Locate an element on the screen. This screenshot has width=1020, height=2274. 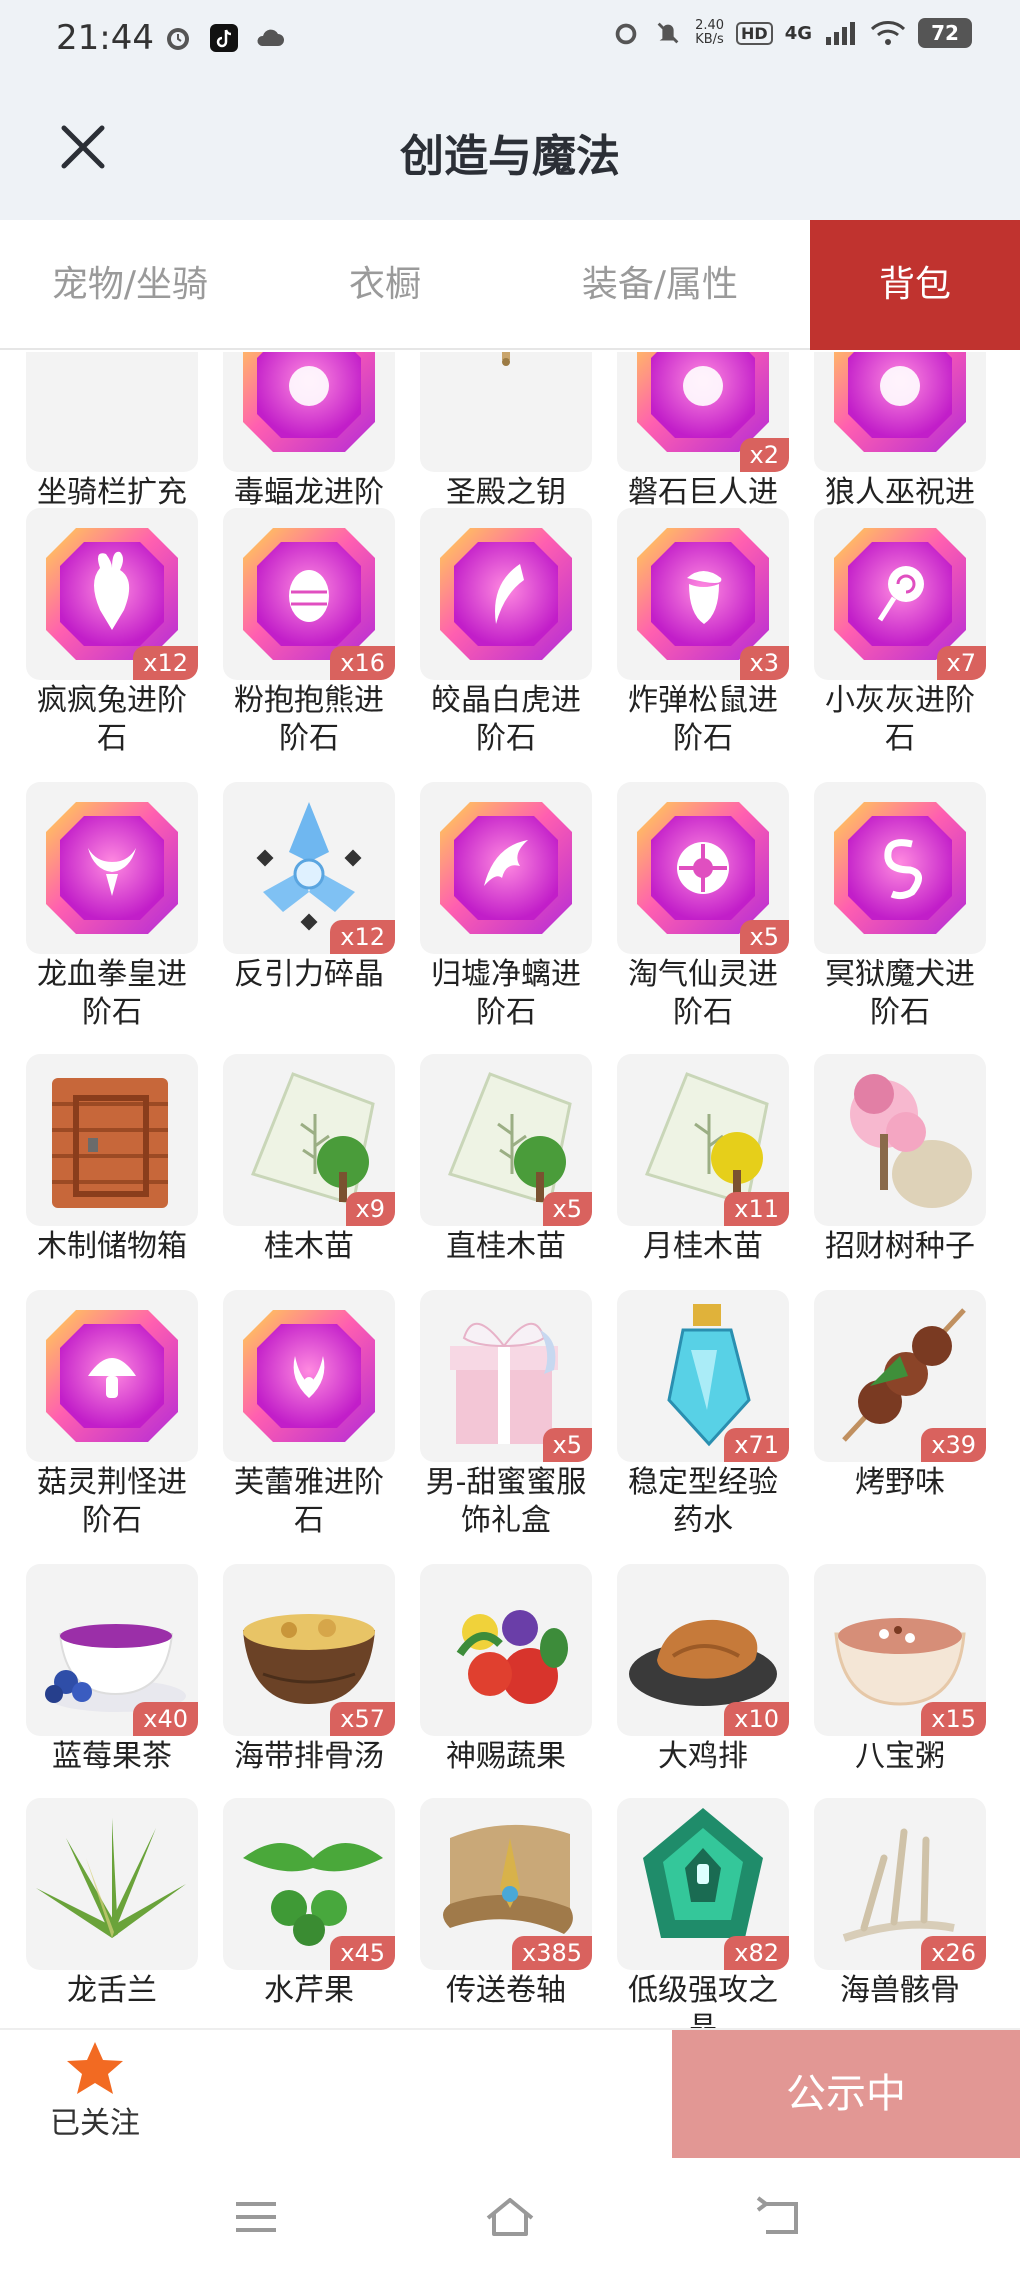
tab-backpack: 背包 is located at coordinates (915, 285).